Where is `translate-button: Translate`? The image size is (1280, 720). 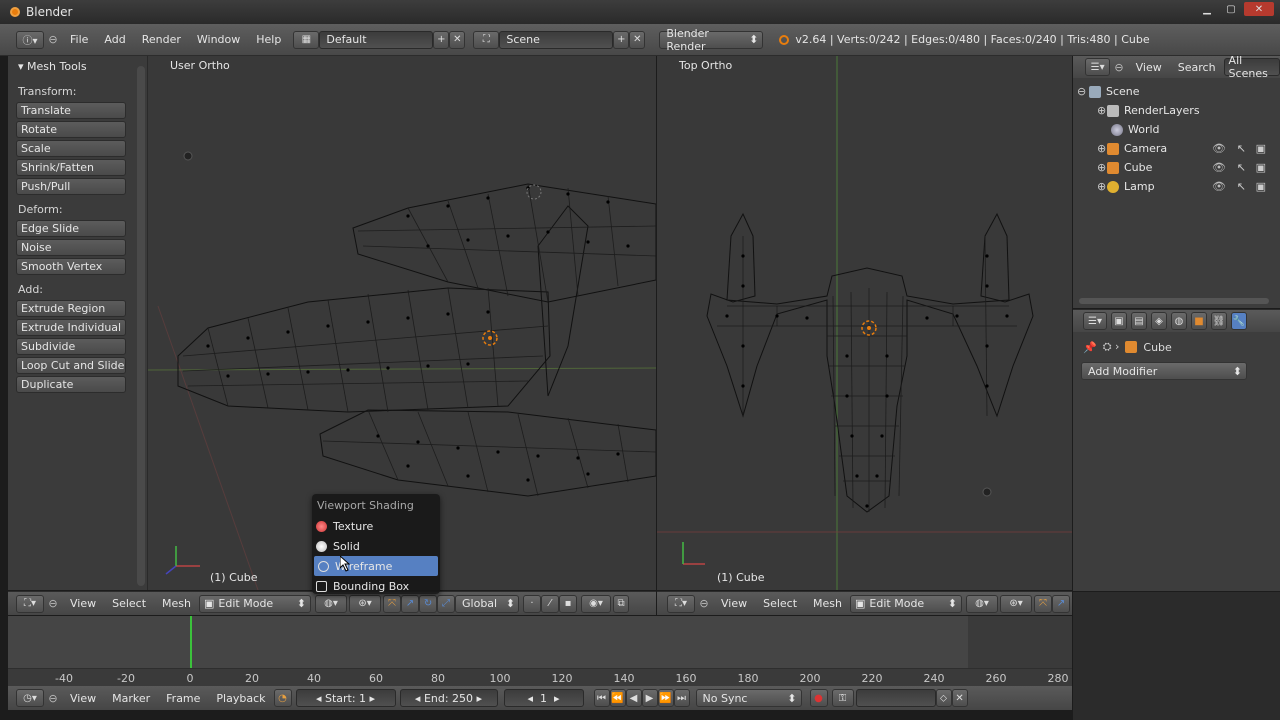 translate-button: Translate is located at coordinates (71, 110).